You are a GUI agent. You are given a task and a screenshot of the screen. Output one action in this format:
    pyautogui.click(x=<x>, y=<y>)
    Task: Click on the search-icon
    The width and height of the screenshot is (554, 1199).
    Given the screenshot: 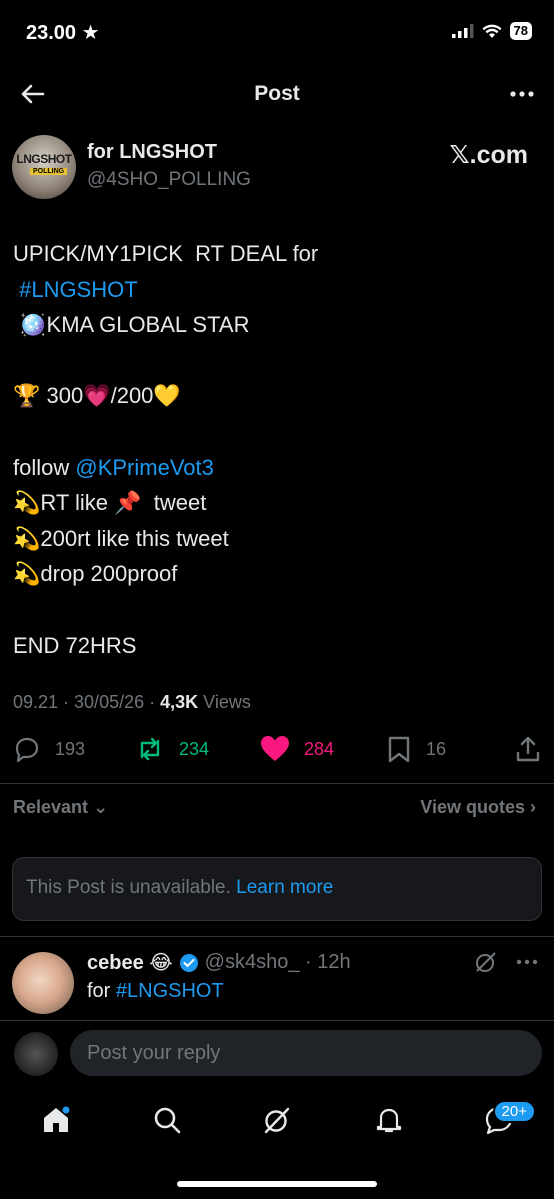 What is the action you would take?
    pyautogui.click(x=167, y=1120)
    